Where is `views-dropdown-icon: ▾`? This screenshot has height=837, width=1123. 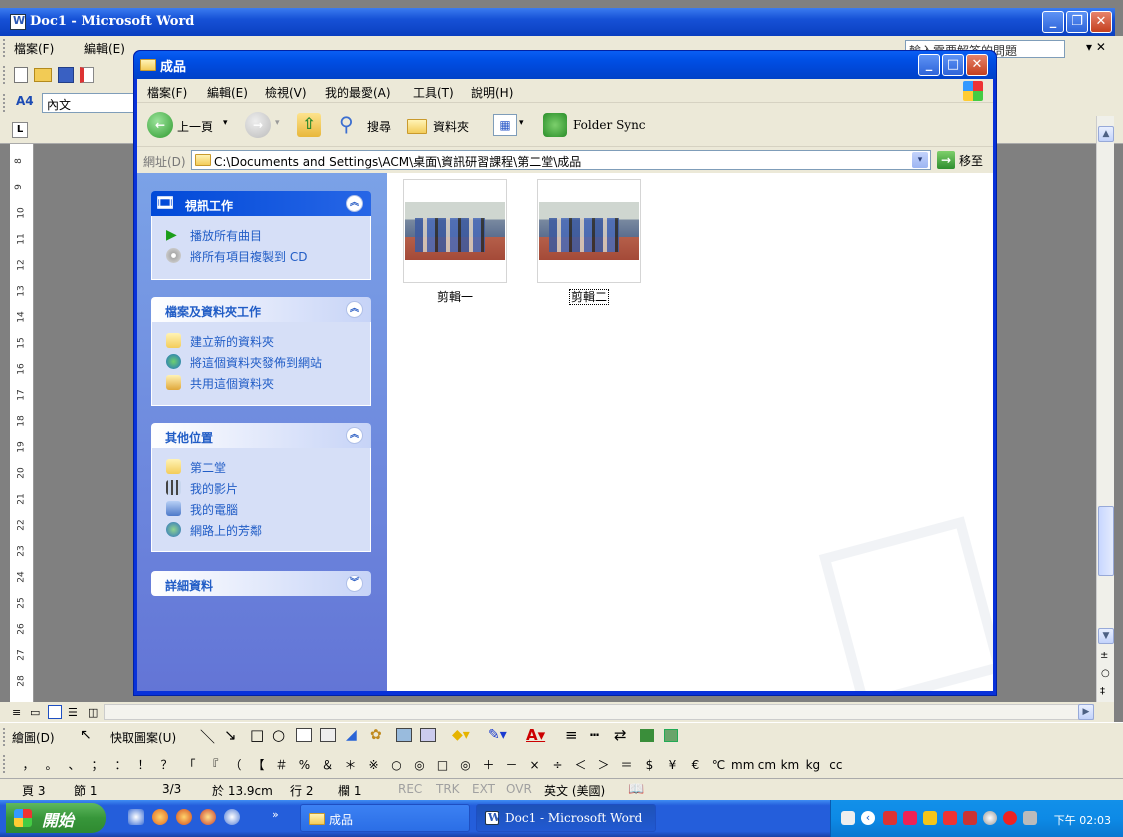 views-dropdown-icon: ▾ is located at coordinates (521, 123).